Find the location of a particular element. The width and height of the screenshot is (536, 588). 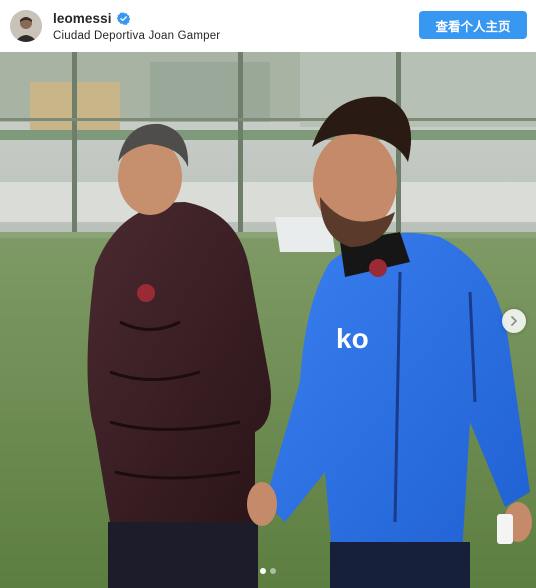

user-block: leomessi Ciudad Deportiva Joan Gamper is located at coordinates (136, 26).